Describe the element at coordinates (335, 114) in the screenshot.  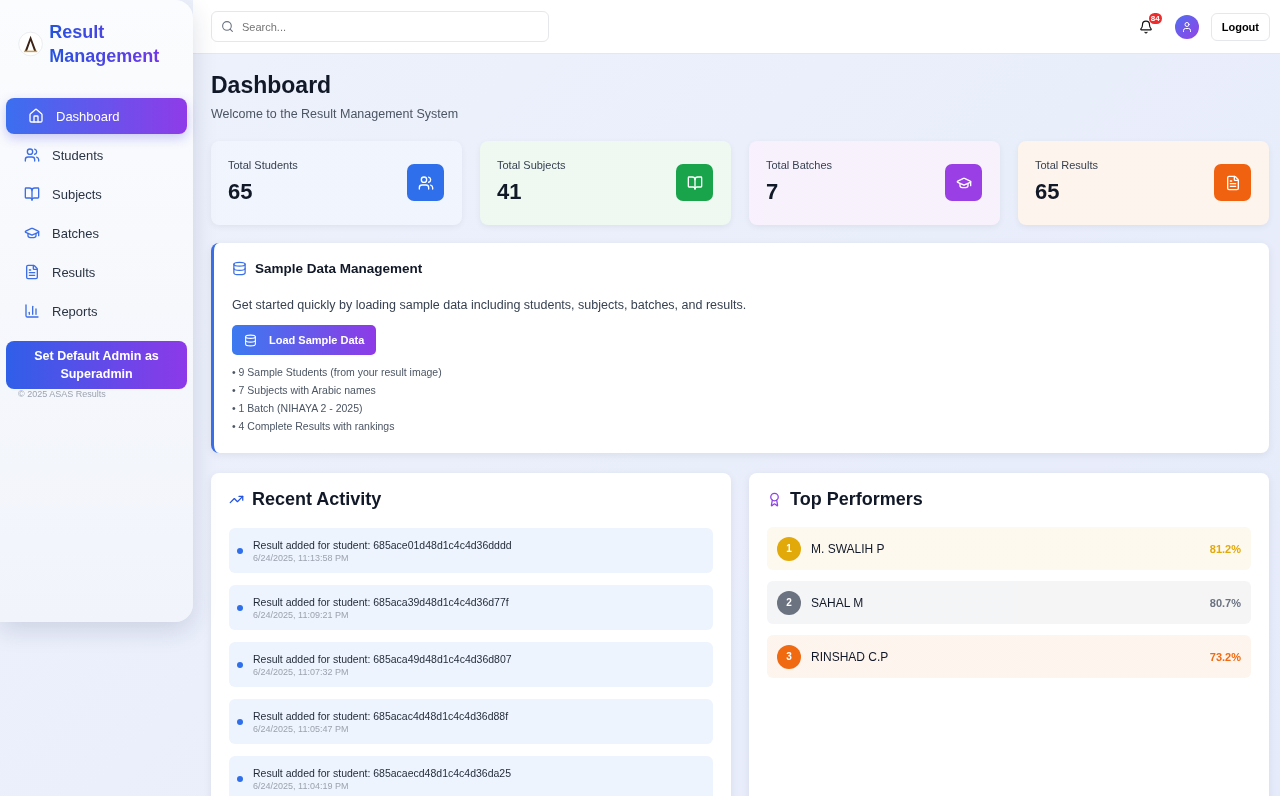
I see `page-subtitle: Welcome to the Result Management System` at that location.